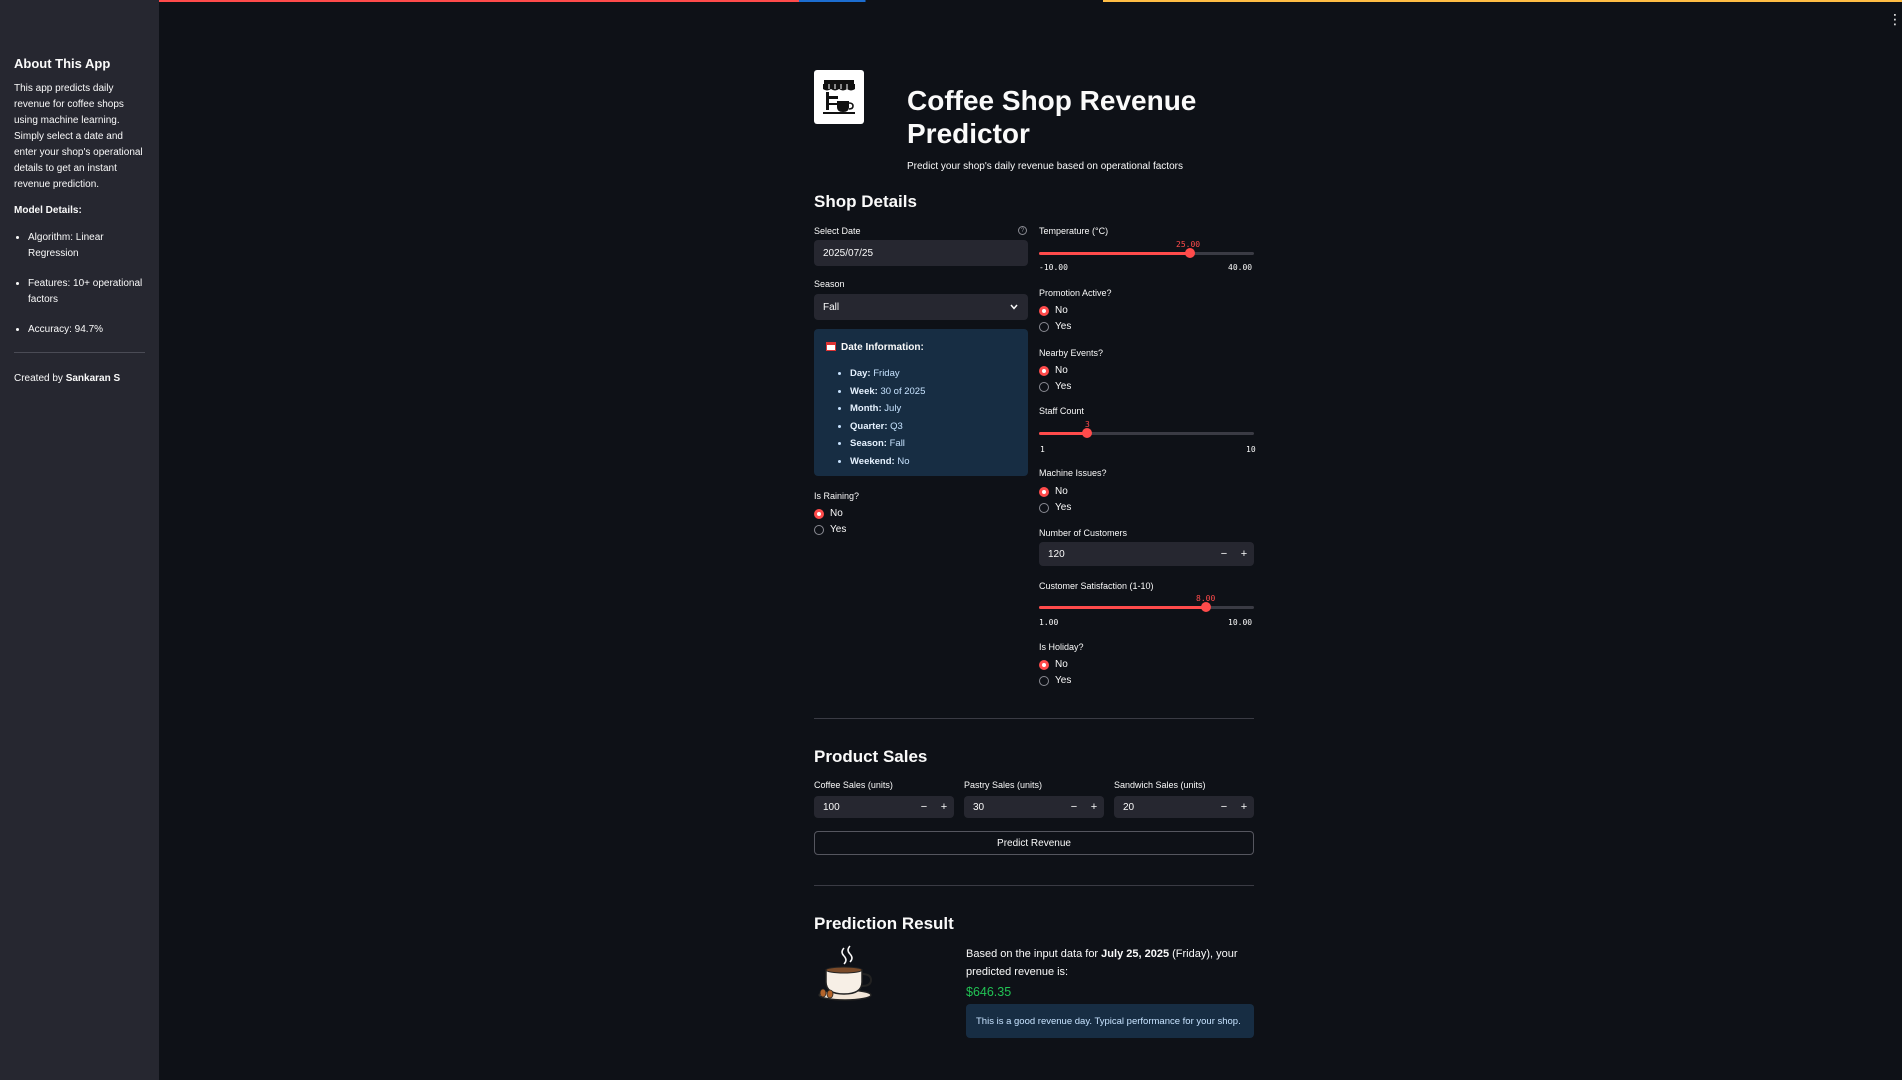  I want to click on satisfaction-slider-thumb, so click(1206, 607).